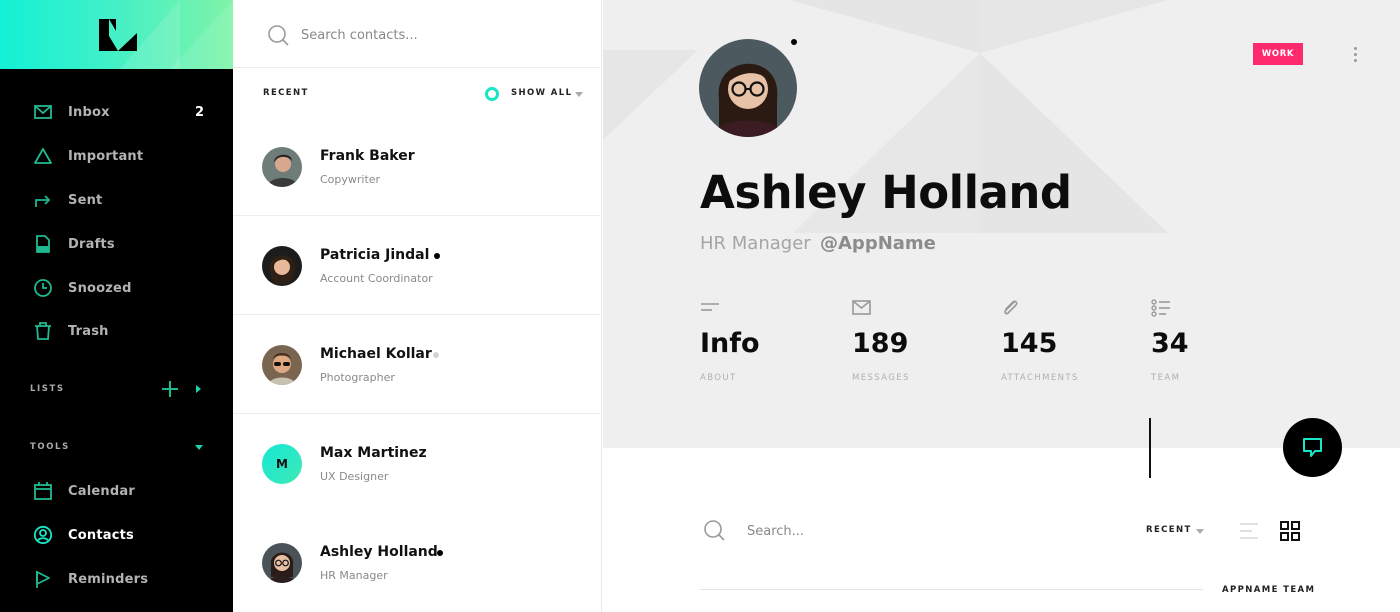  Describe the element at coordinates (417, 364) in the screenshot. I see `contact-list-item: Michael Kollar Photographer` at that location.